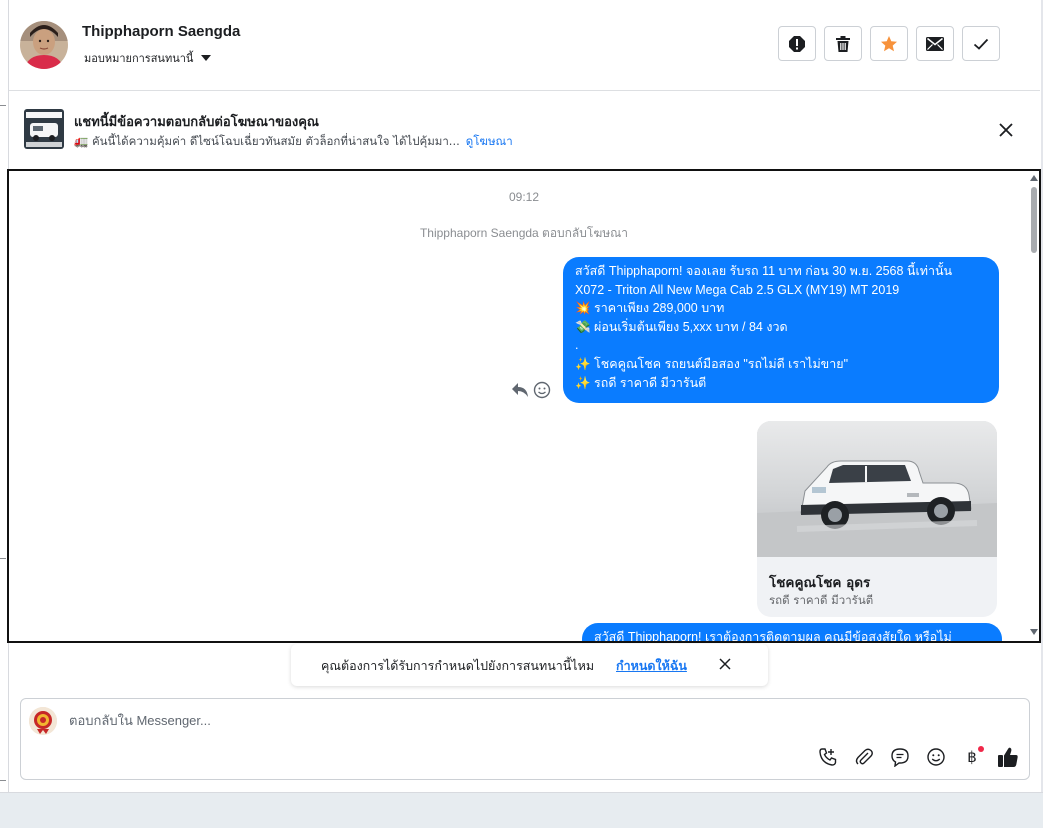  I want to click on star-icon, so click(889, 43).